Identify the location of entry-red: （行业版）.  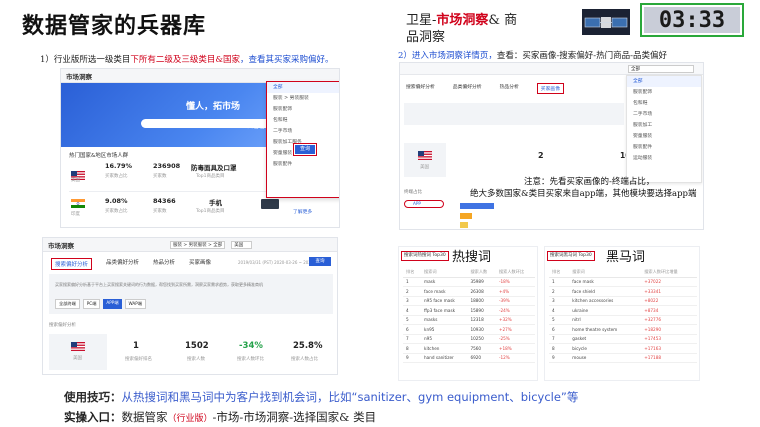
(190, 419).